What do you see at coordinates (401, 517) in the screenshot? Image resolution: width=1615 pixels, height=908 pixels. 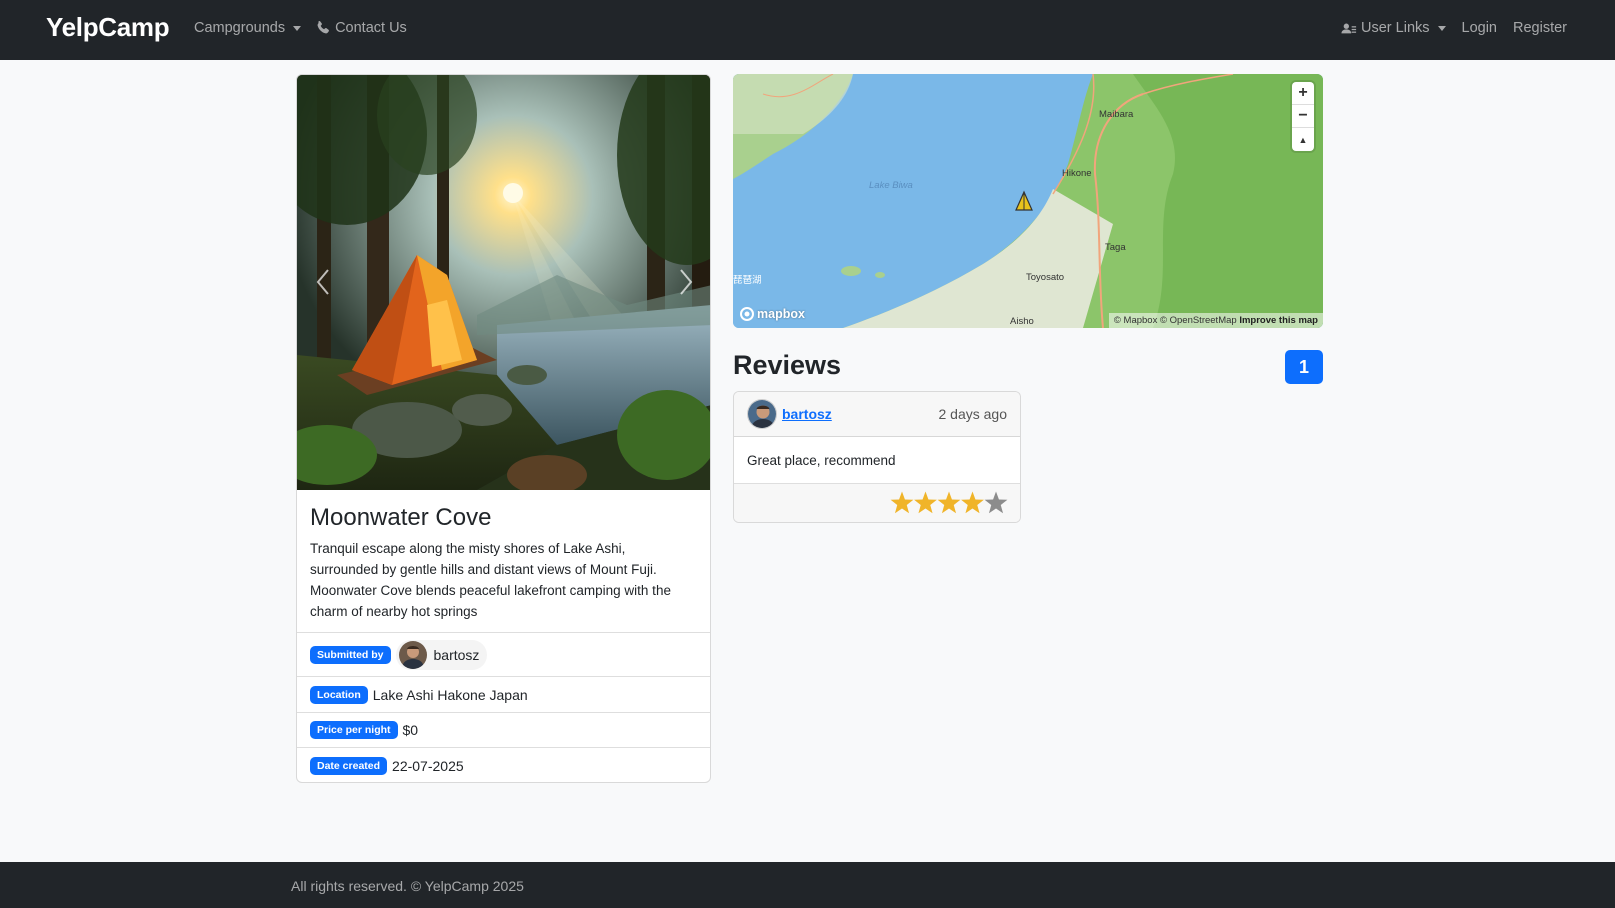 I see `campground-title: Moonwater Cove` at bounding box center [401, 517].